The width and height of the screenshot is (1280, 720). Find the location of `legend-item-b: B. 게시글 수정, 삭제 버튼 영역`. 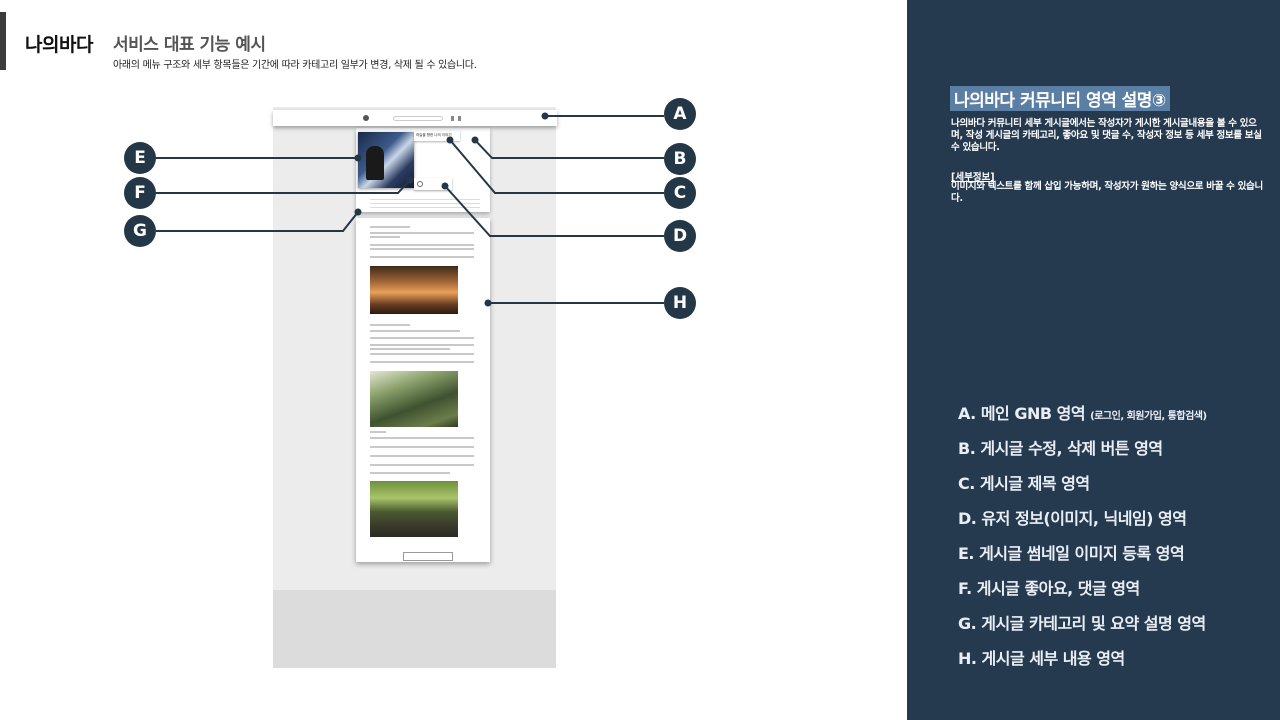

legend-item-b: B. 게시글 수정, 삭제 버튼 영역 is located at coordinates (1060, 448).